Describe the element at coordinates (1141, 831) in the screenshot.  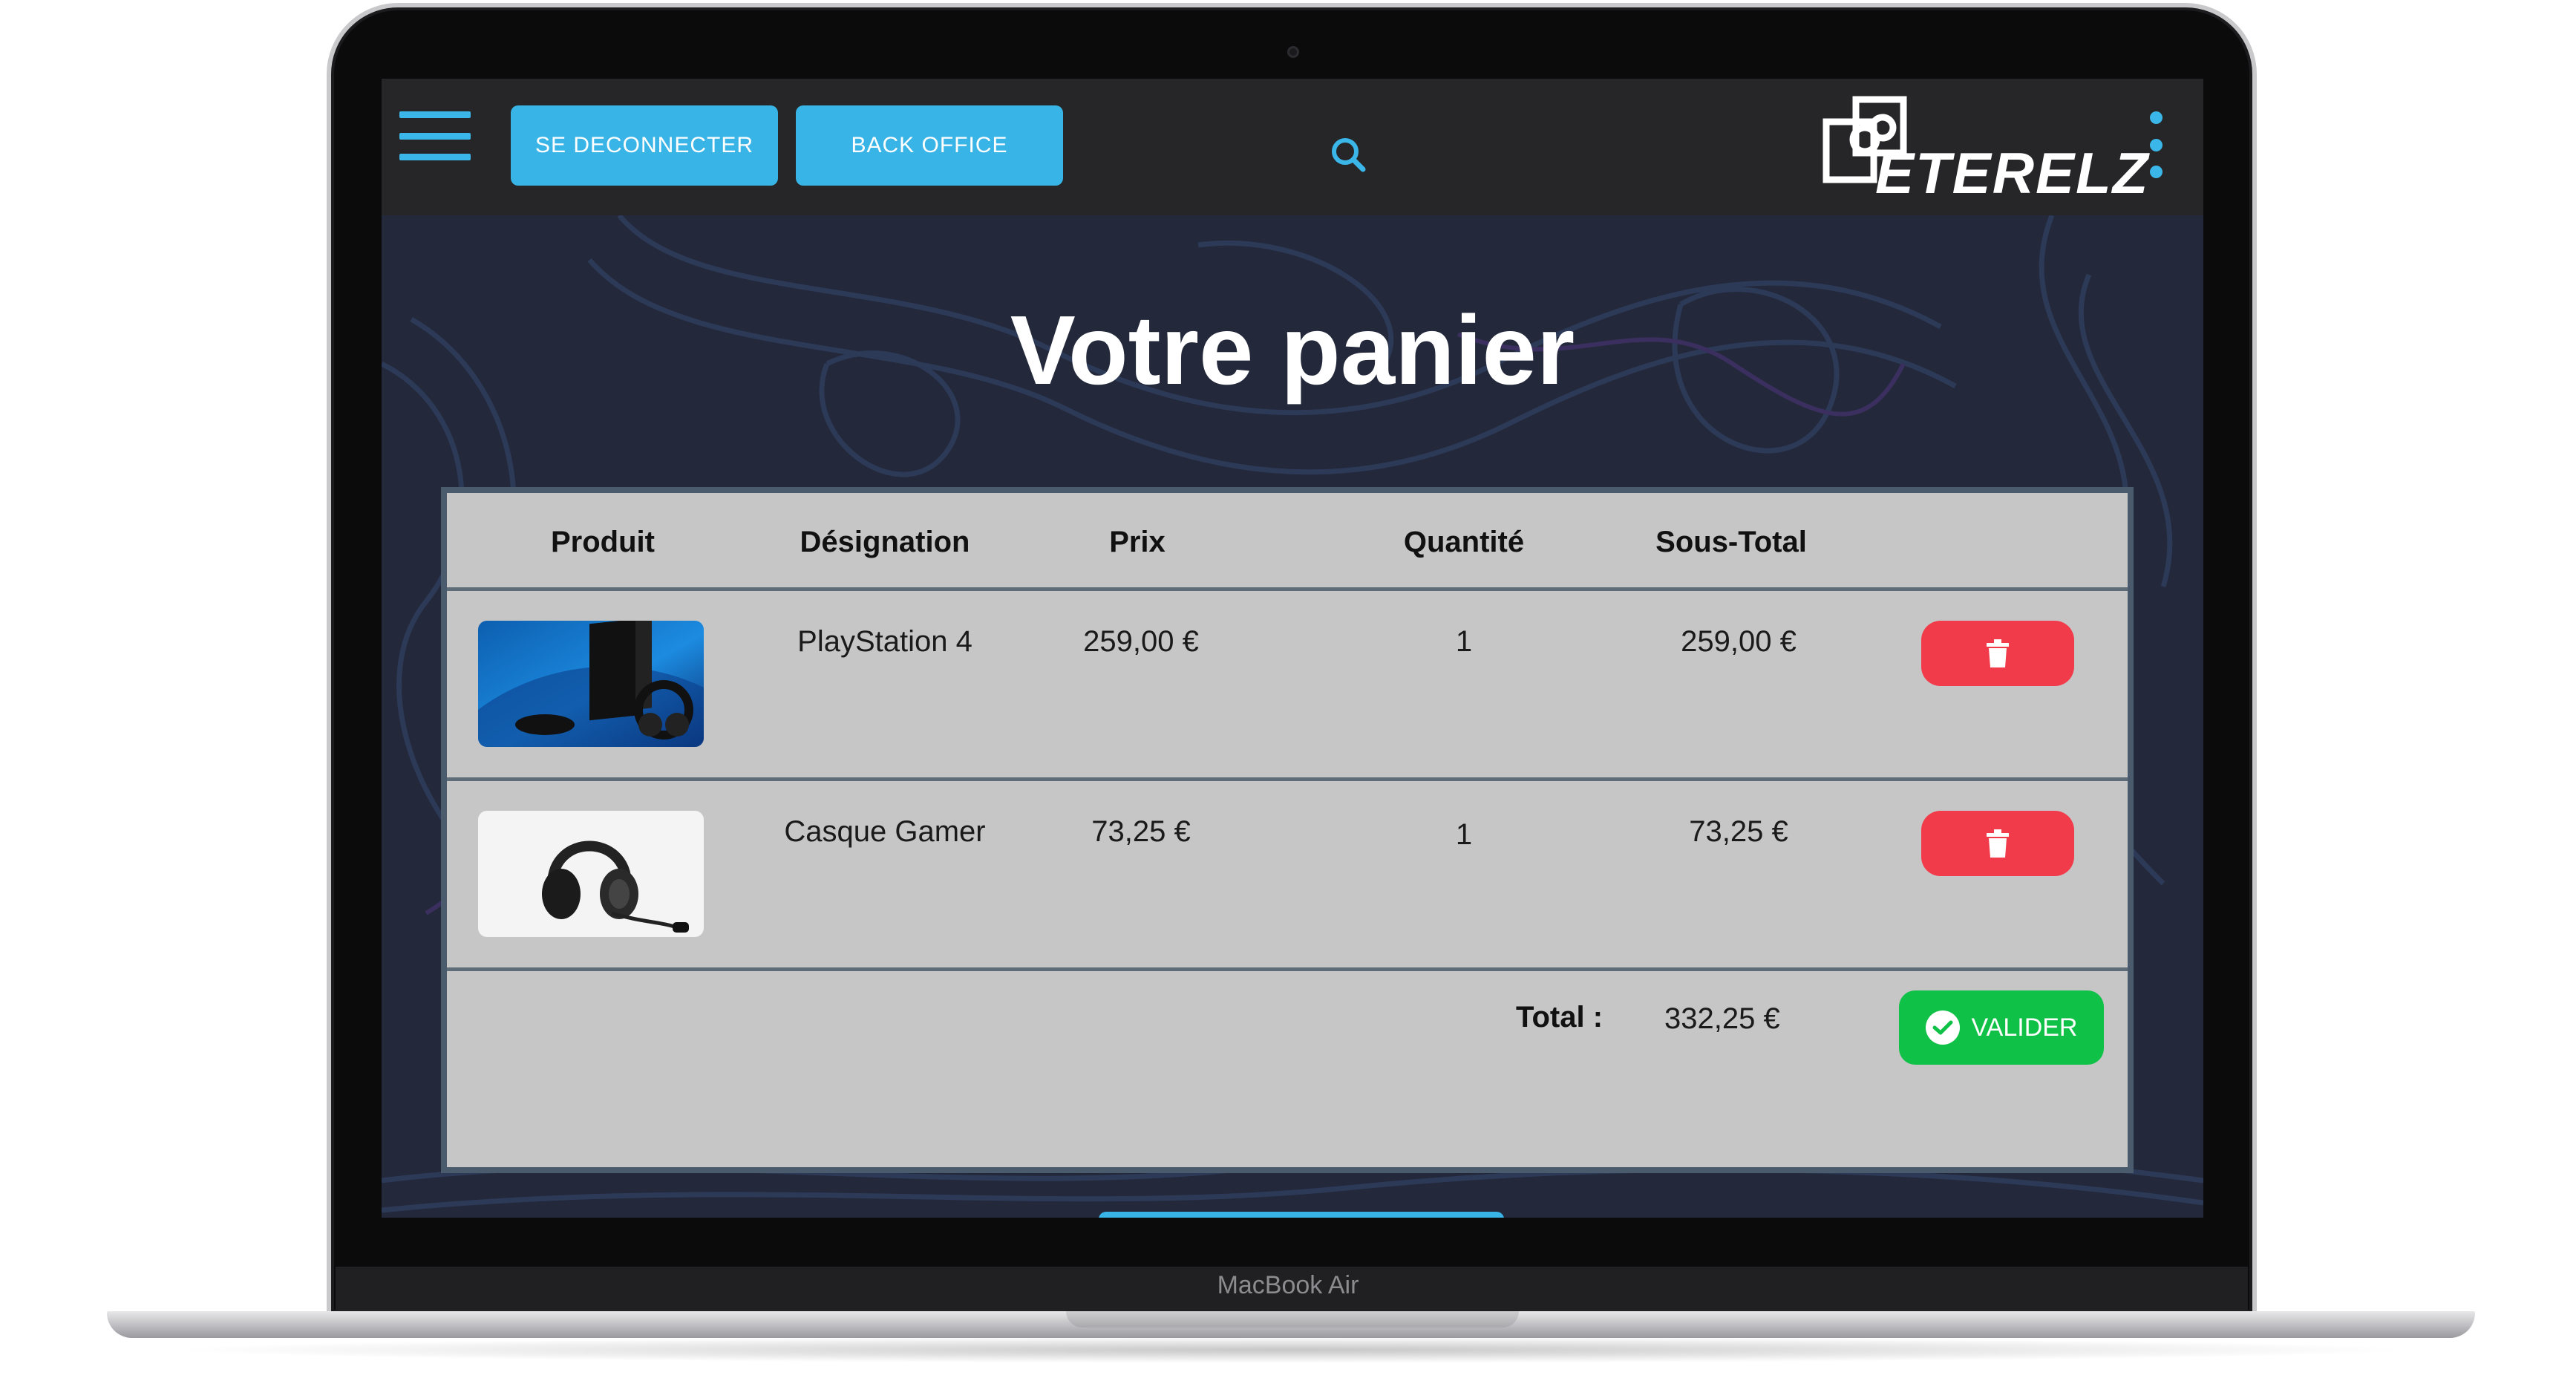
I see `item-price: 73,25 €` at that location.